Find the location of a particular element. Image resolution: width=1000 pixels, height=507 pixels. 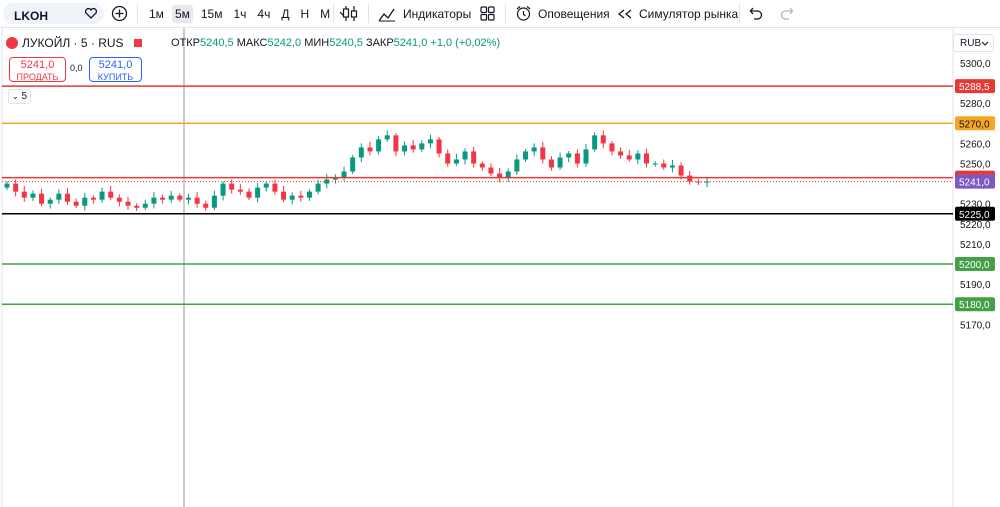

last-price-label: 5241,0 is located at coordinates (974, 183).